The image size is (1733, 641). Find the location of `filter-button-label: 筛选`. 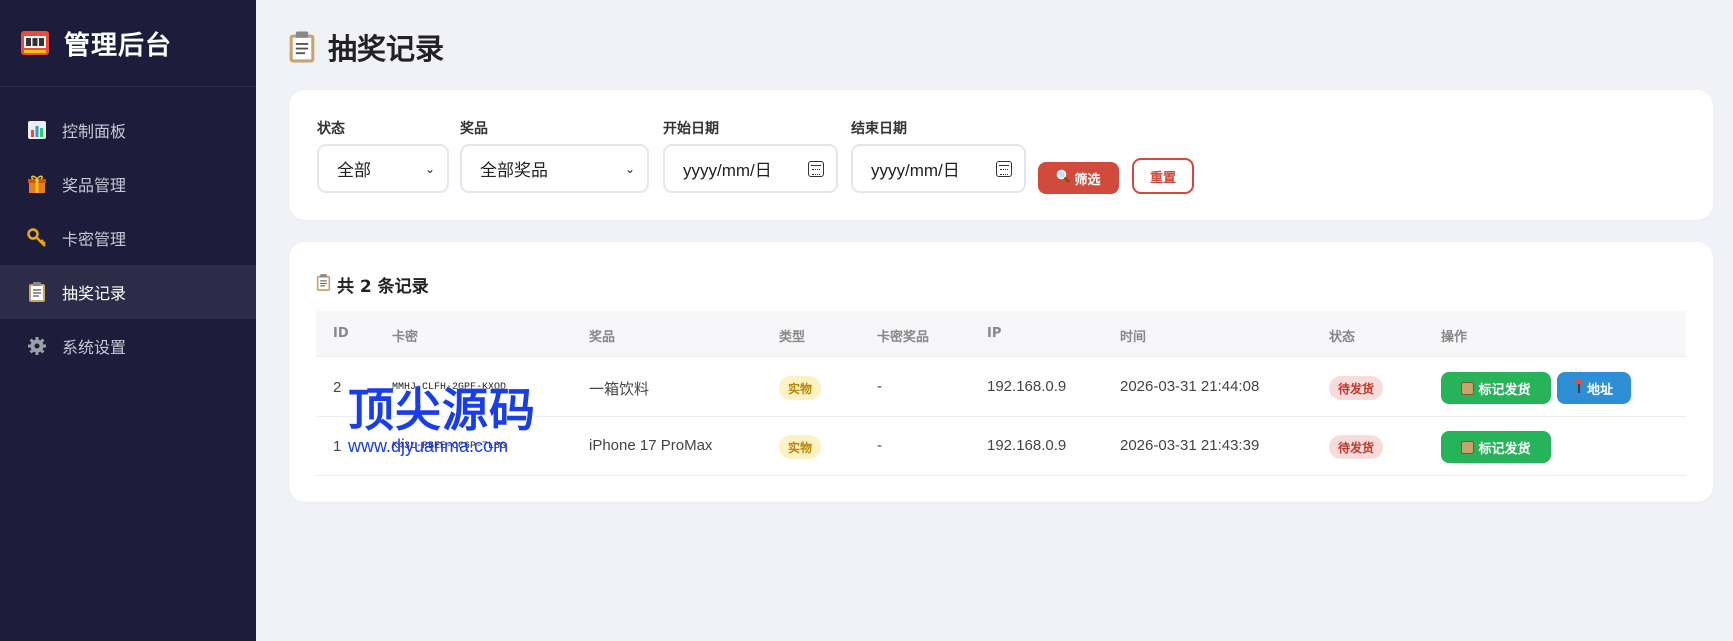

filter-button-label: 筛选 is located at coordinates (1087, 180).